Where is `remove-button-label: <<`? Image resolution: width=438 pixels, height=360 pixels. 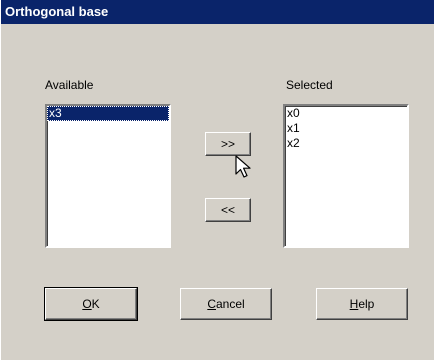 remove-button-label: << is located at coordinates (227, 210).